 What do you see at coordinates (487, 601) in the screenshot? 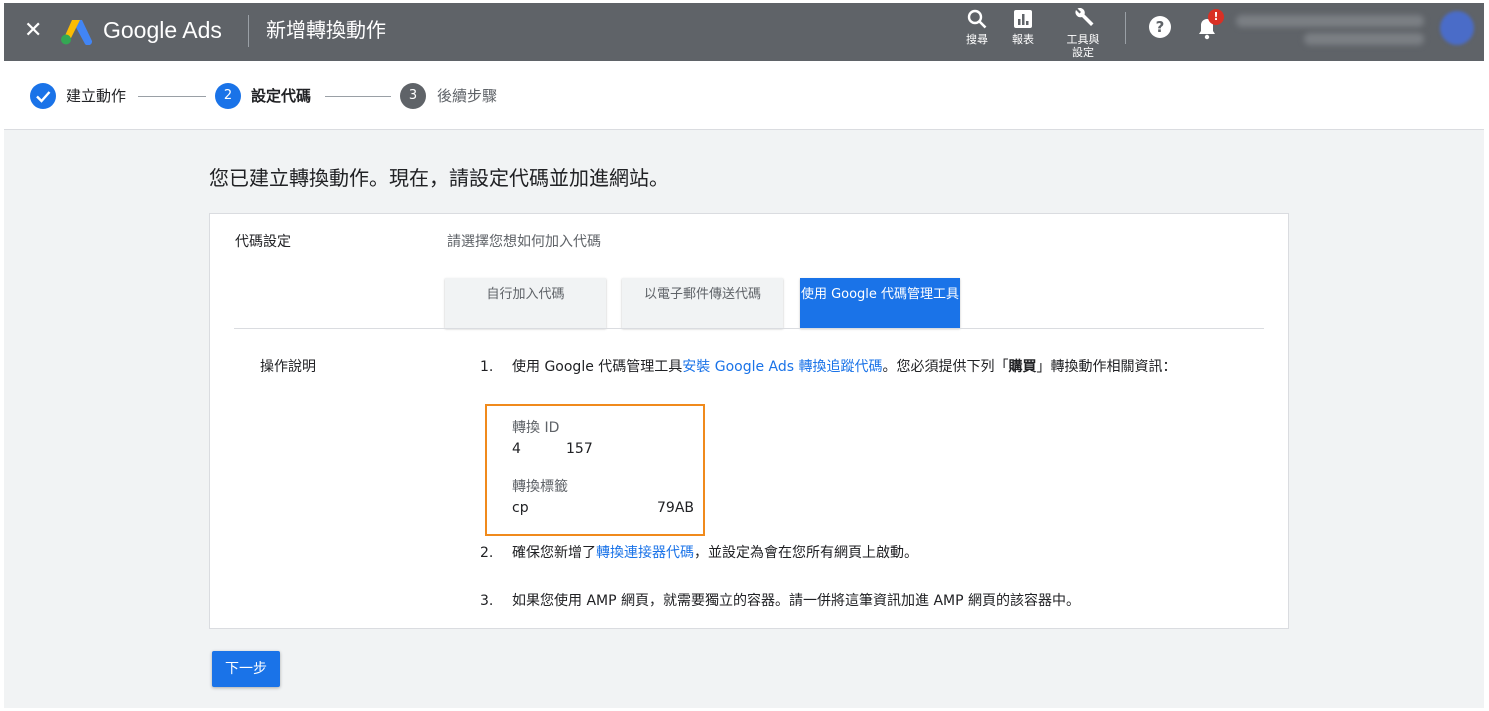
I see `step-number: 3.` at bounding box center [487, 601].